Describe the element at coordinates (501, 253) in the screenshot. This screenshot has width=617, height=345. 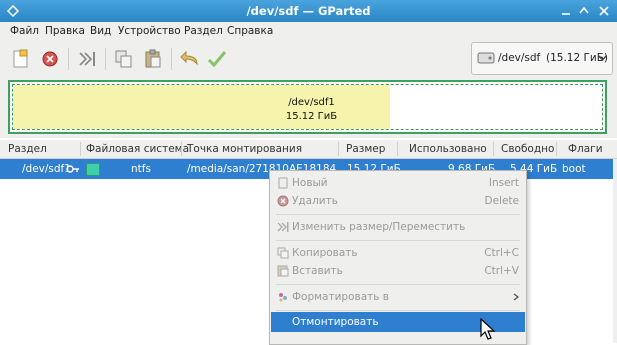
I see `menu-item-shortcut: Ctrl+C` at that location.